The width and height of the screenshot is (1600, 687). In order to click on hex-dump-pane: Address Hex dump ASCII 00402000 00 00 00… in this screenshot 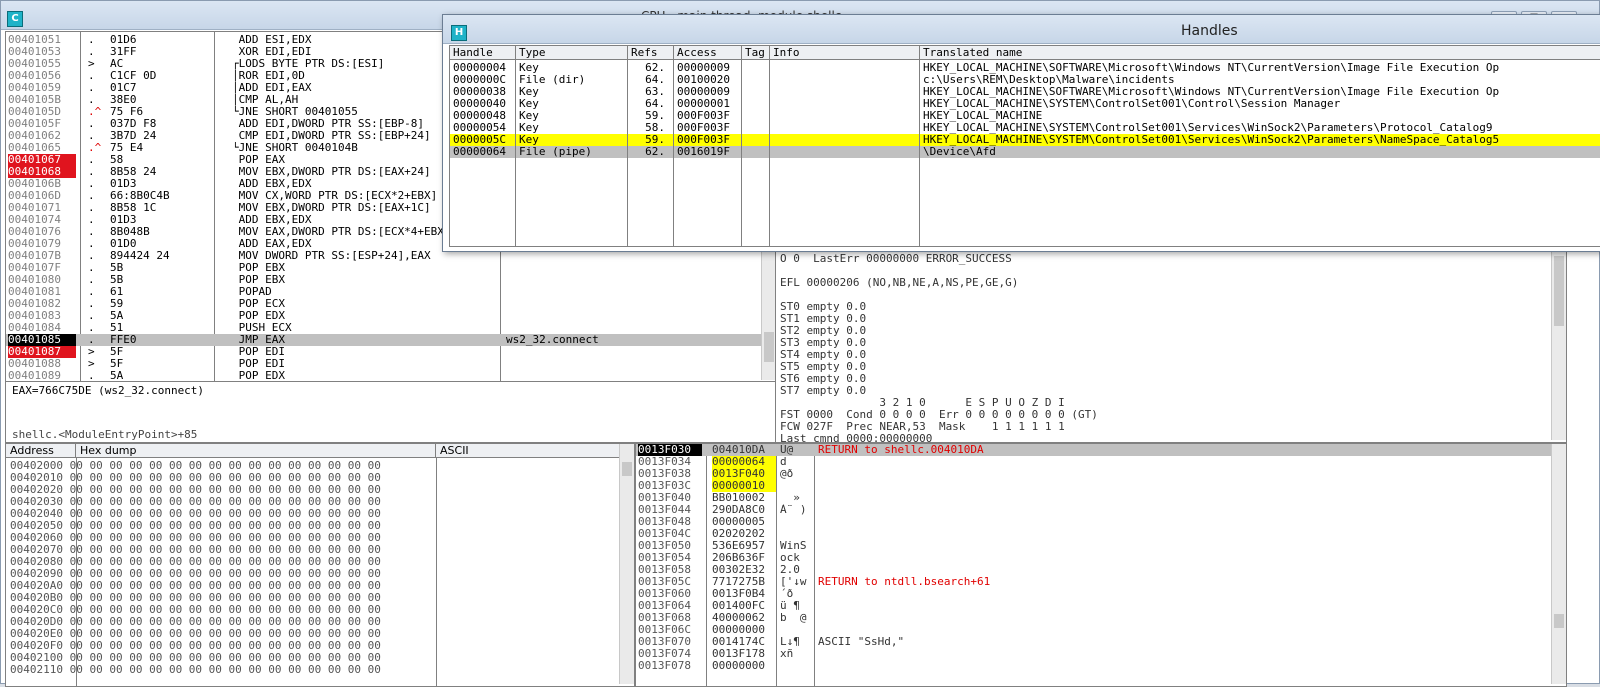, I will do `click(320, 565)`.